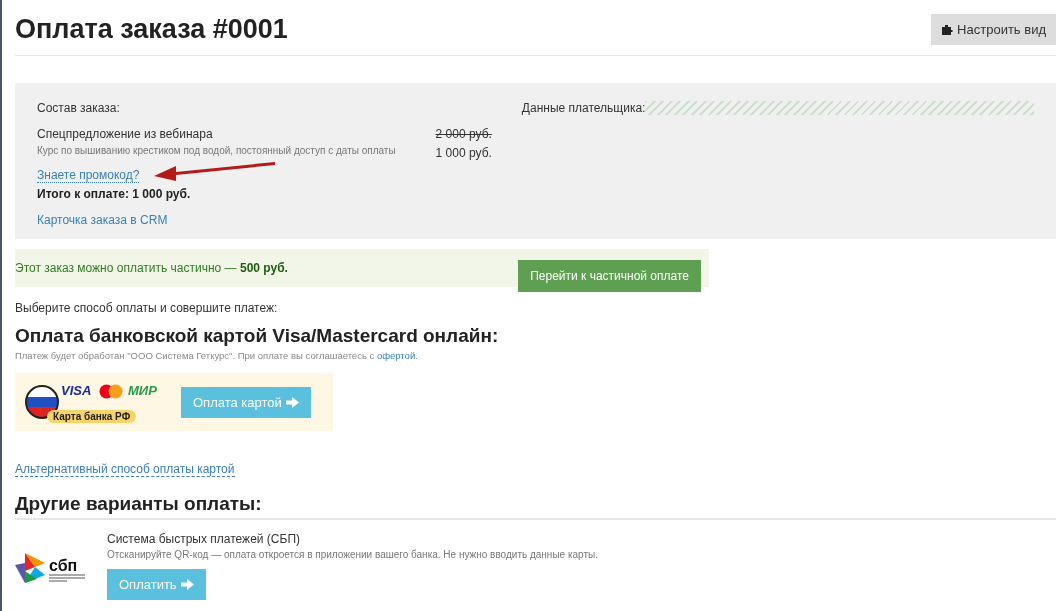 The image size is (1063, 611). What do you see at coordinates (125, 469) in the screenshot?
I see `alternative-payment-link: Альтернативный способ оплаты картой` at bounding box center [125, 469].